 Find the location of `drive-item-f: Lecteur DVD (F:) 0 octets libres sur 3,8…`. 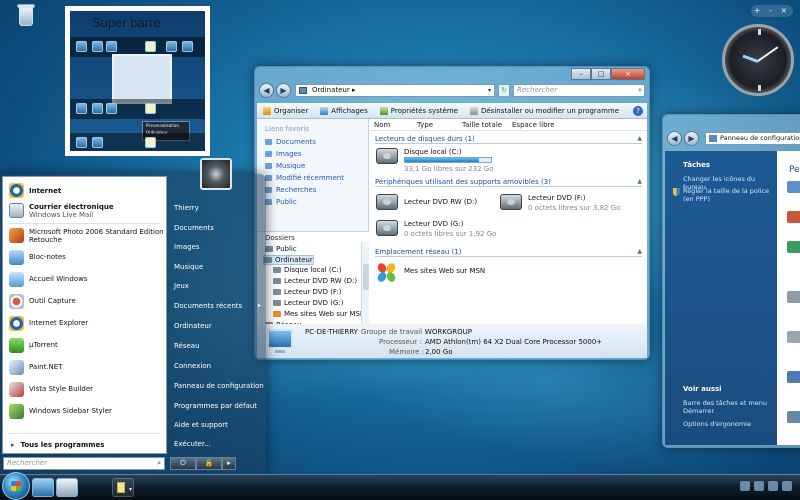

drive-item-f: Lecteur DVD (F:) 0 octets libres sur 3,8… is located at coordinates (570, 204).